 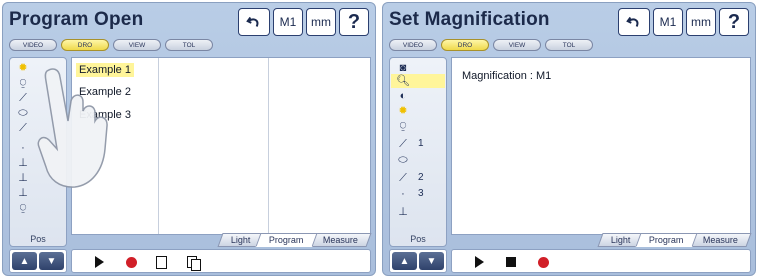 I want to click on copy-icon, so click(x=193, y=263).